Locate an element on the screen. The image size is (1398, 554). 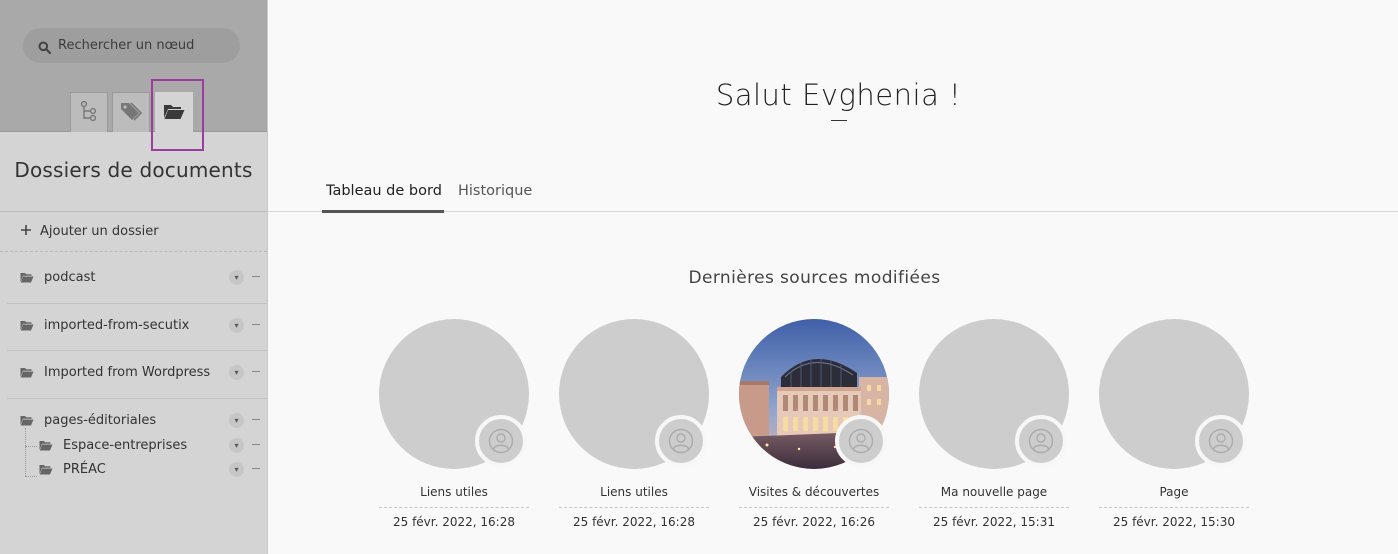
tags-icon is located at coordinates (131, 113).